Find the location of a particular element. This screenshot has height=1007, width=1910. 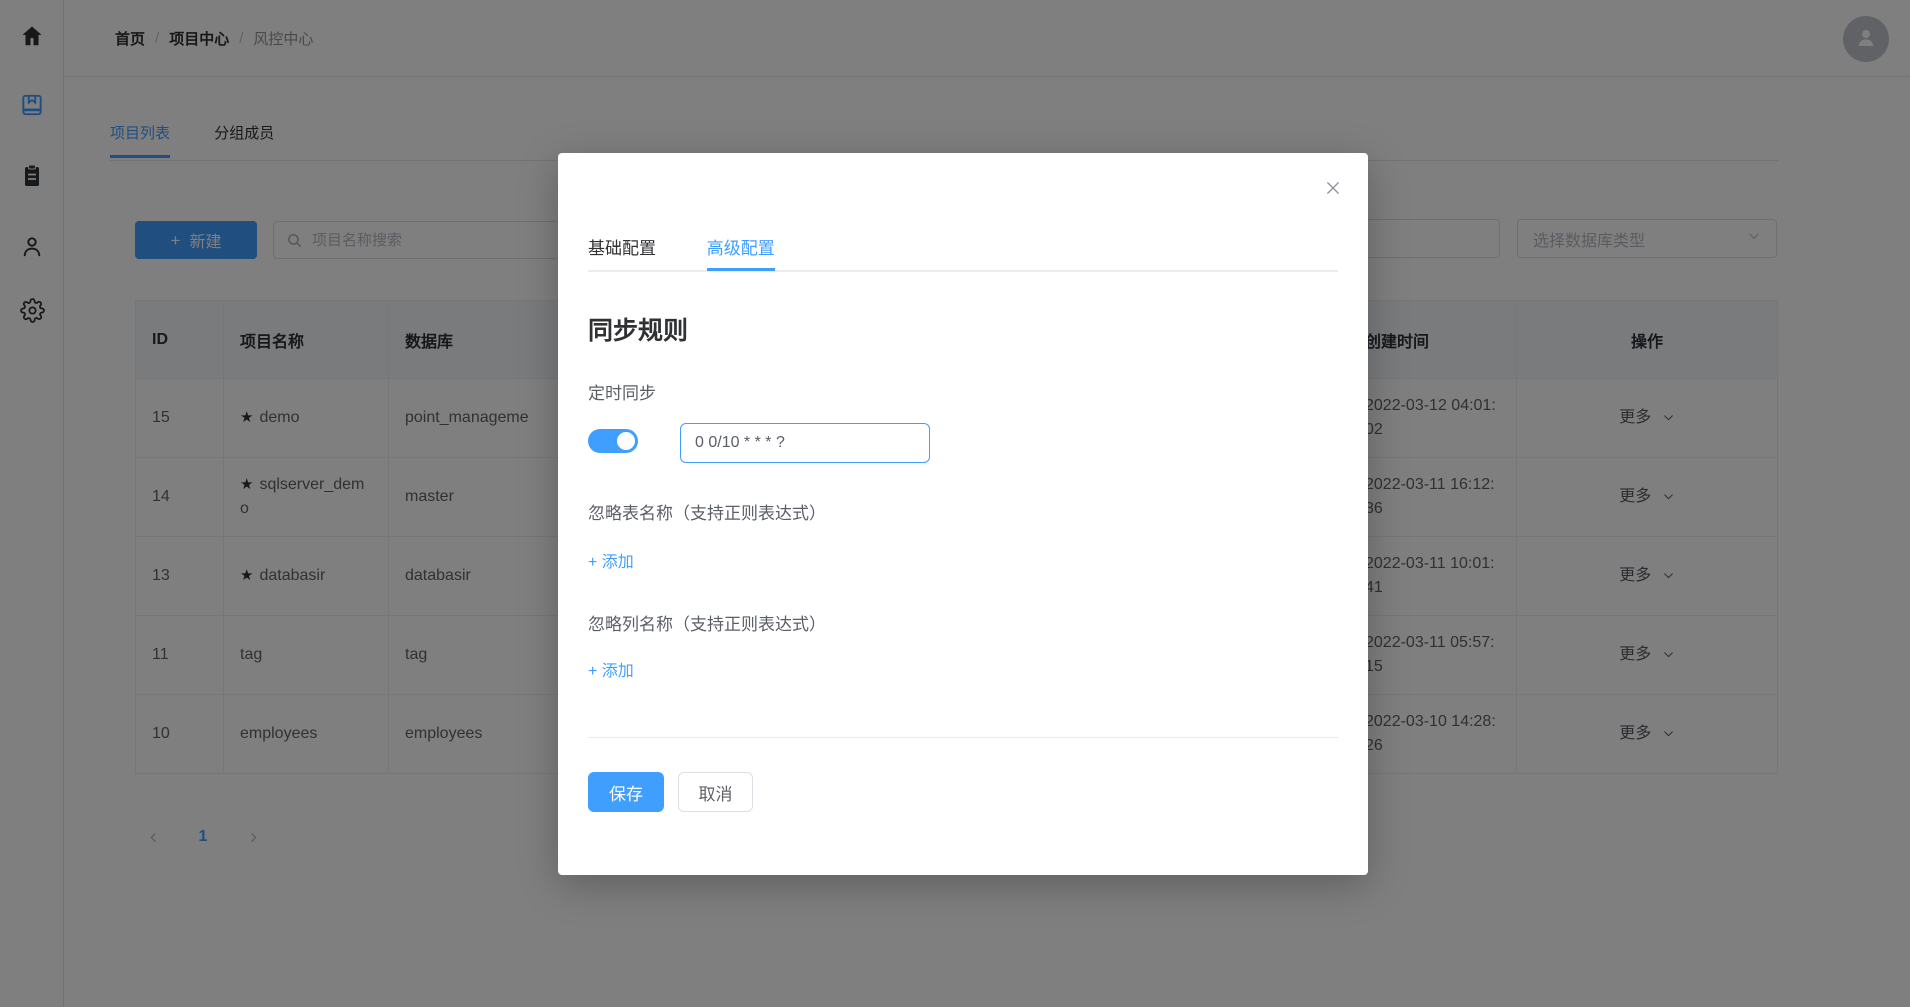

ignore-columns-label: 忽略列名称（支持正则表达式） is located at coordinates (707, 624).